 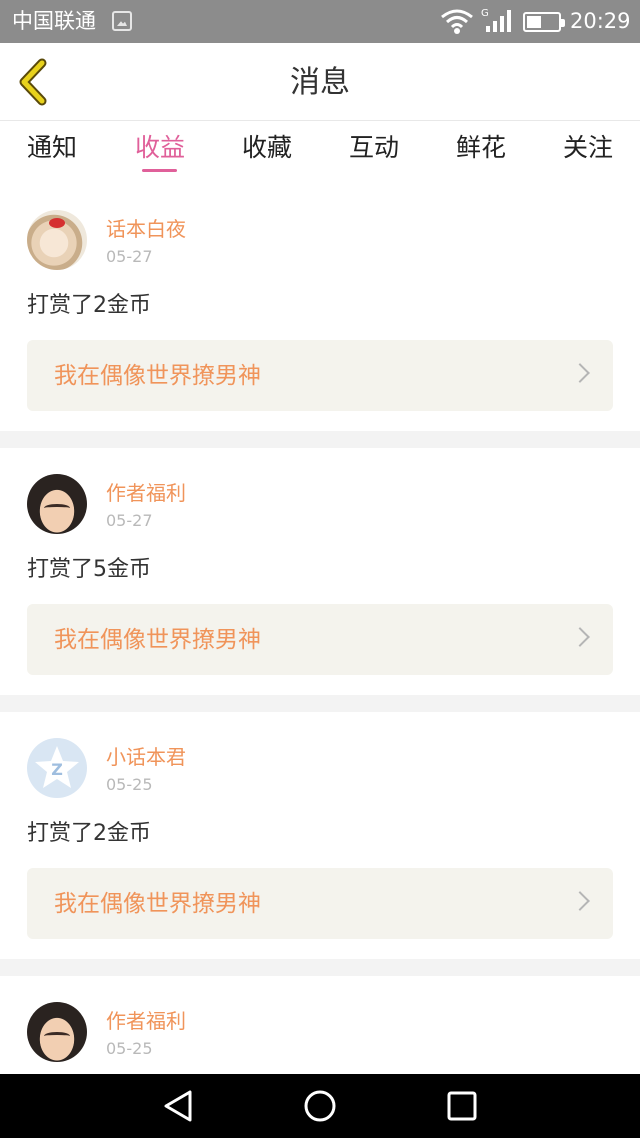 I want to click on carrier-label: 中国联通, so click(x=54, y=21).